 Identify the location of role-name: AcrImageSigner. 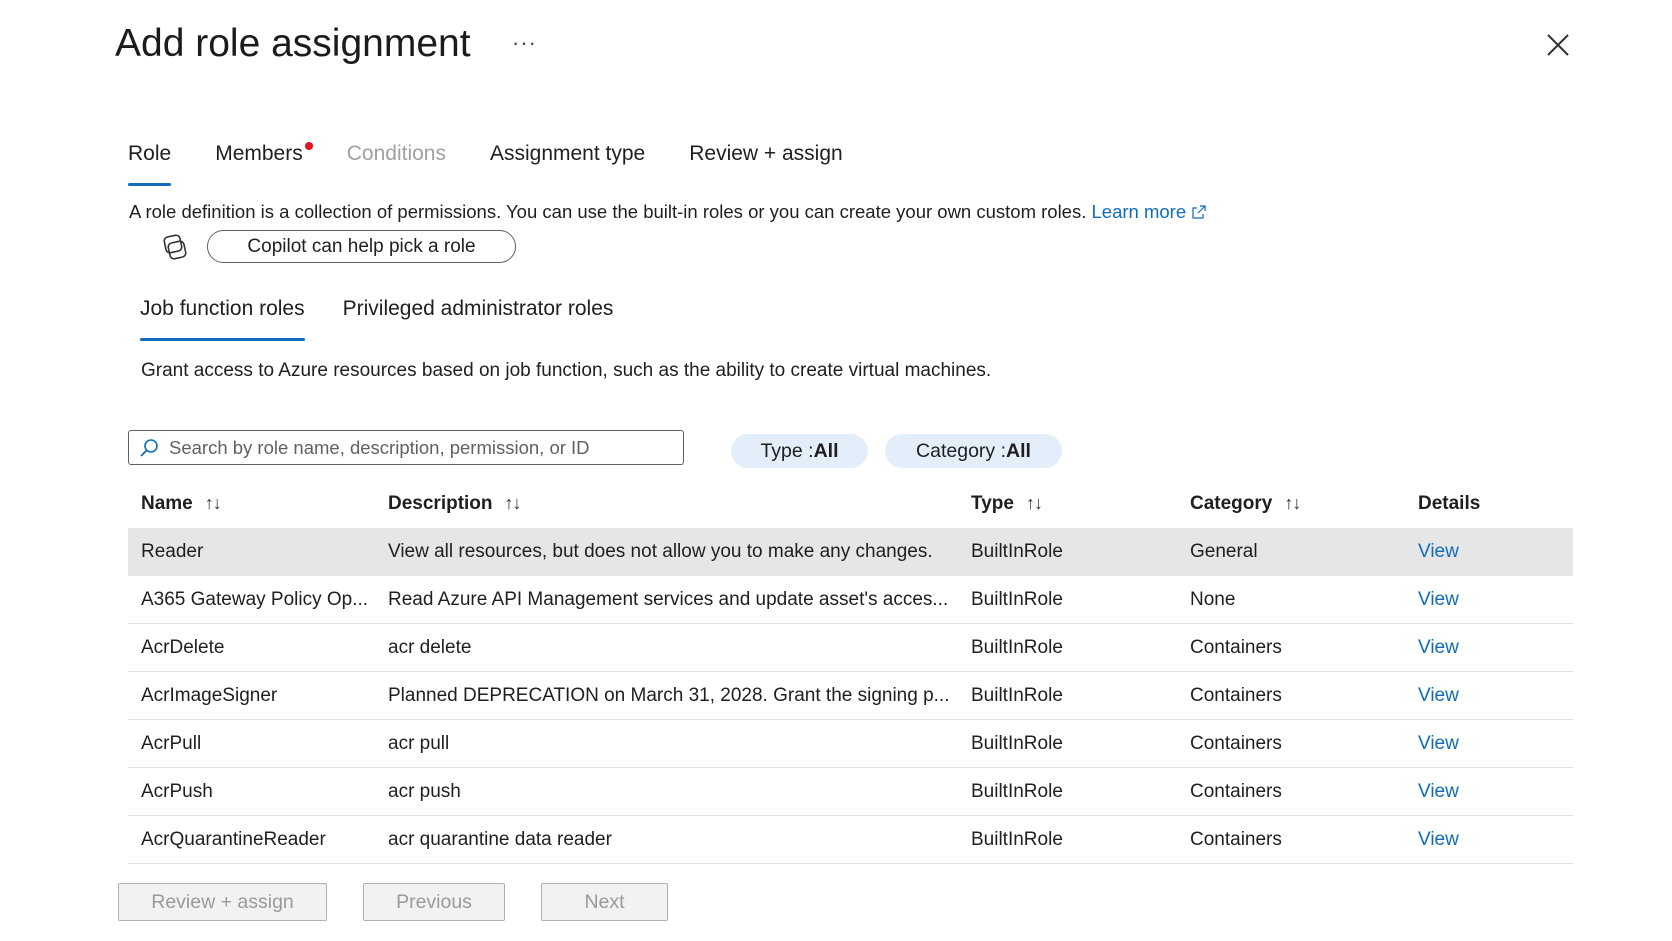
(209, 695).